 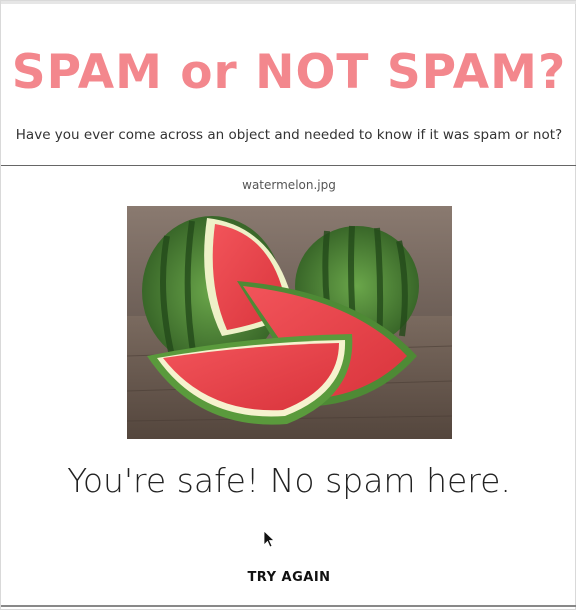 I want to click on uploaded-filename: watermelon.jpg, so click(x=289, y=185).